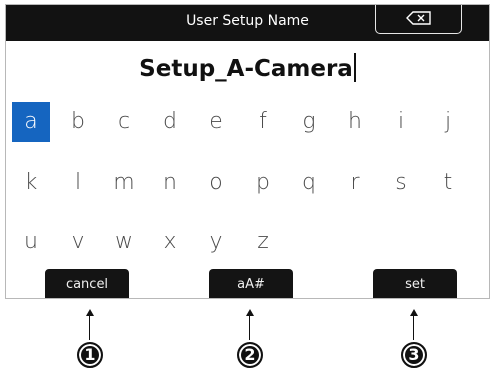 The image size is (494, 376). I want to click on entry-text: Setup_A-Camera, so click(246, 69).